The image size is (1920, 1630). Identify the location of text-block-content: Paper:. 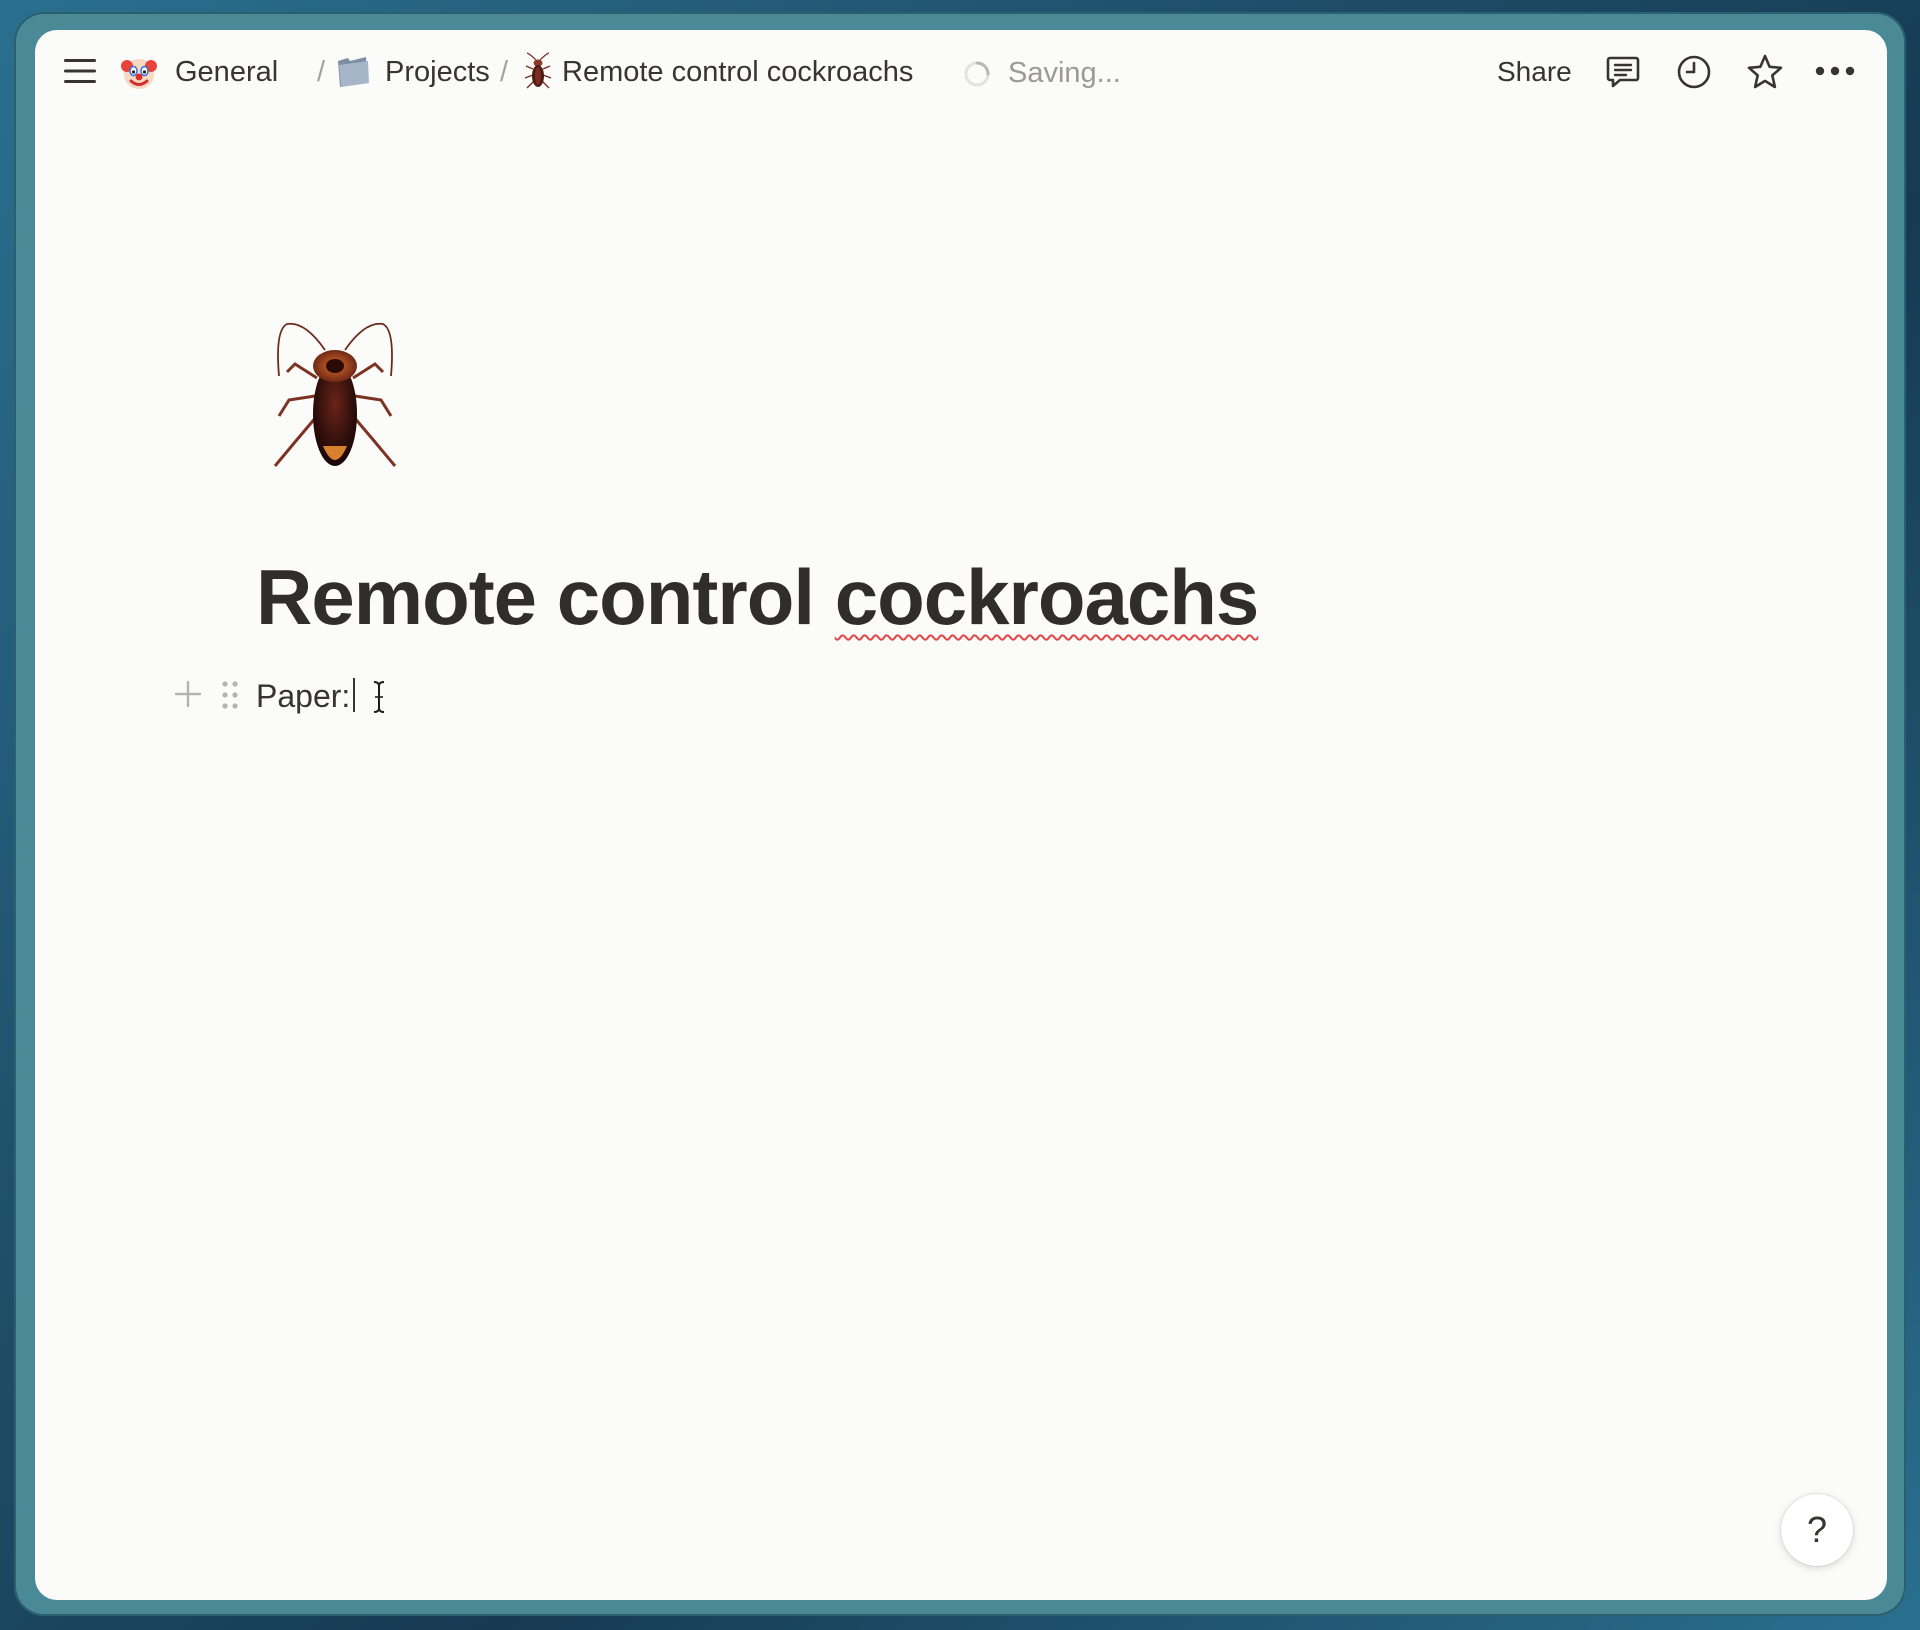
(303, 696).